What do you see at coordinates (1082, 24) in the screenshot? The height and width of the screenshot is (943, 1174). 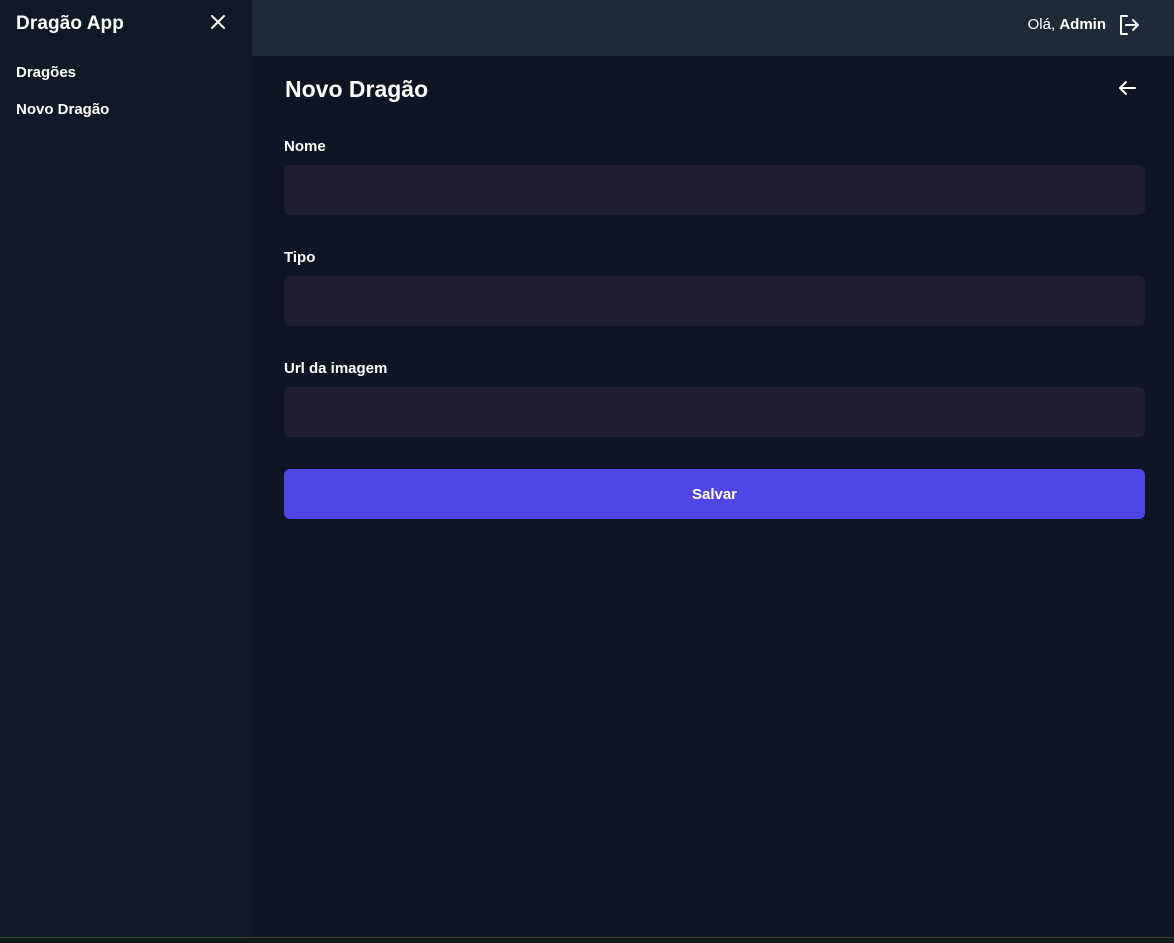 I see `user-name: Admin` at bounding box center [1082, 24].